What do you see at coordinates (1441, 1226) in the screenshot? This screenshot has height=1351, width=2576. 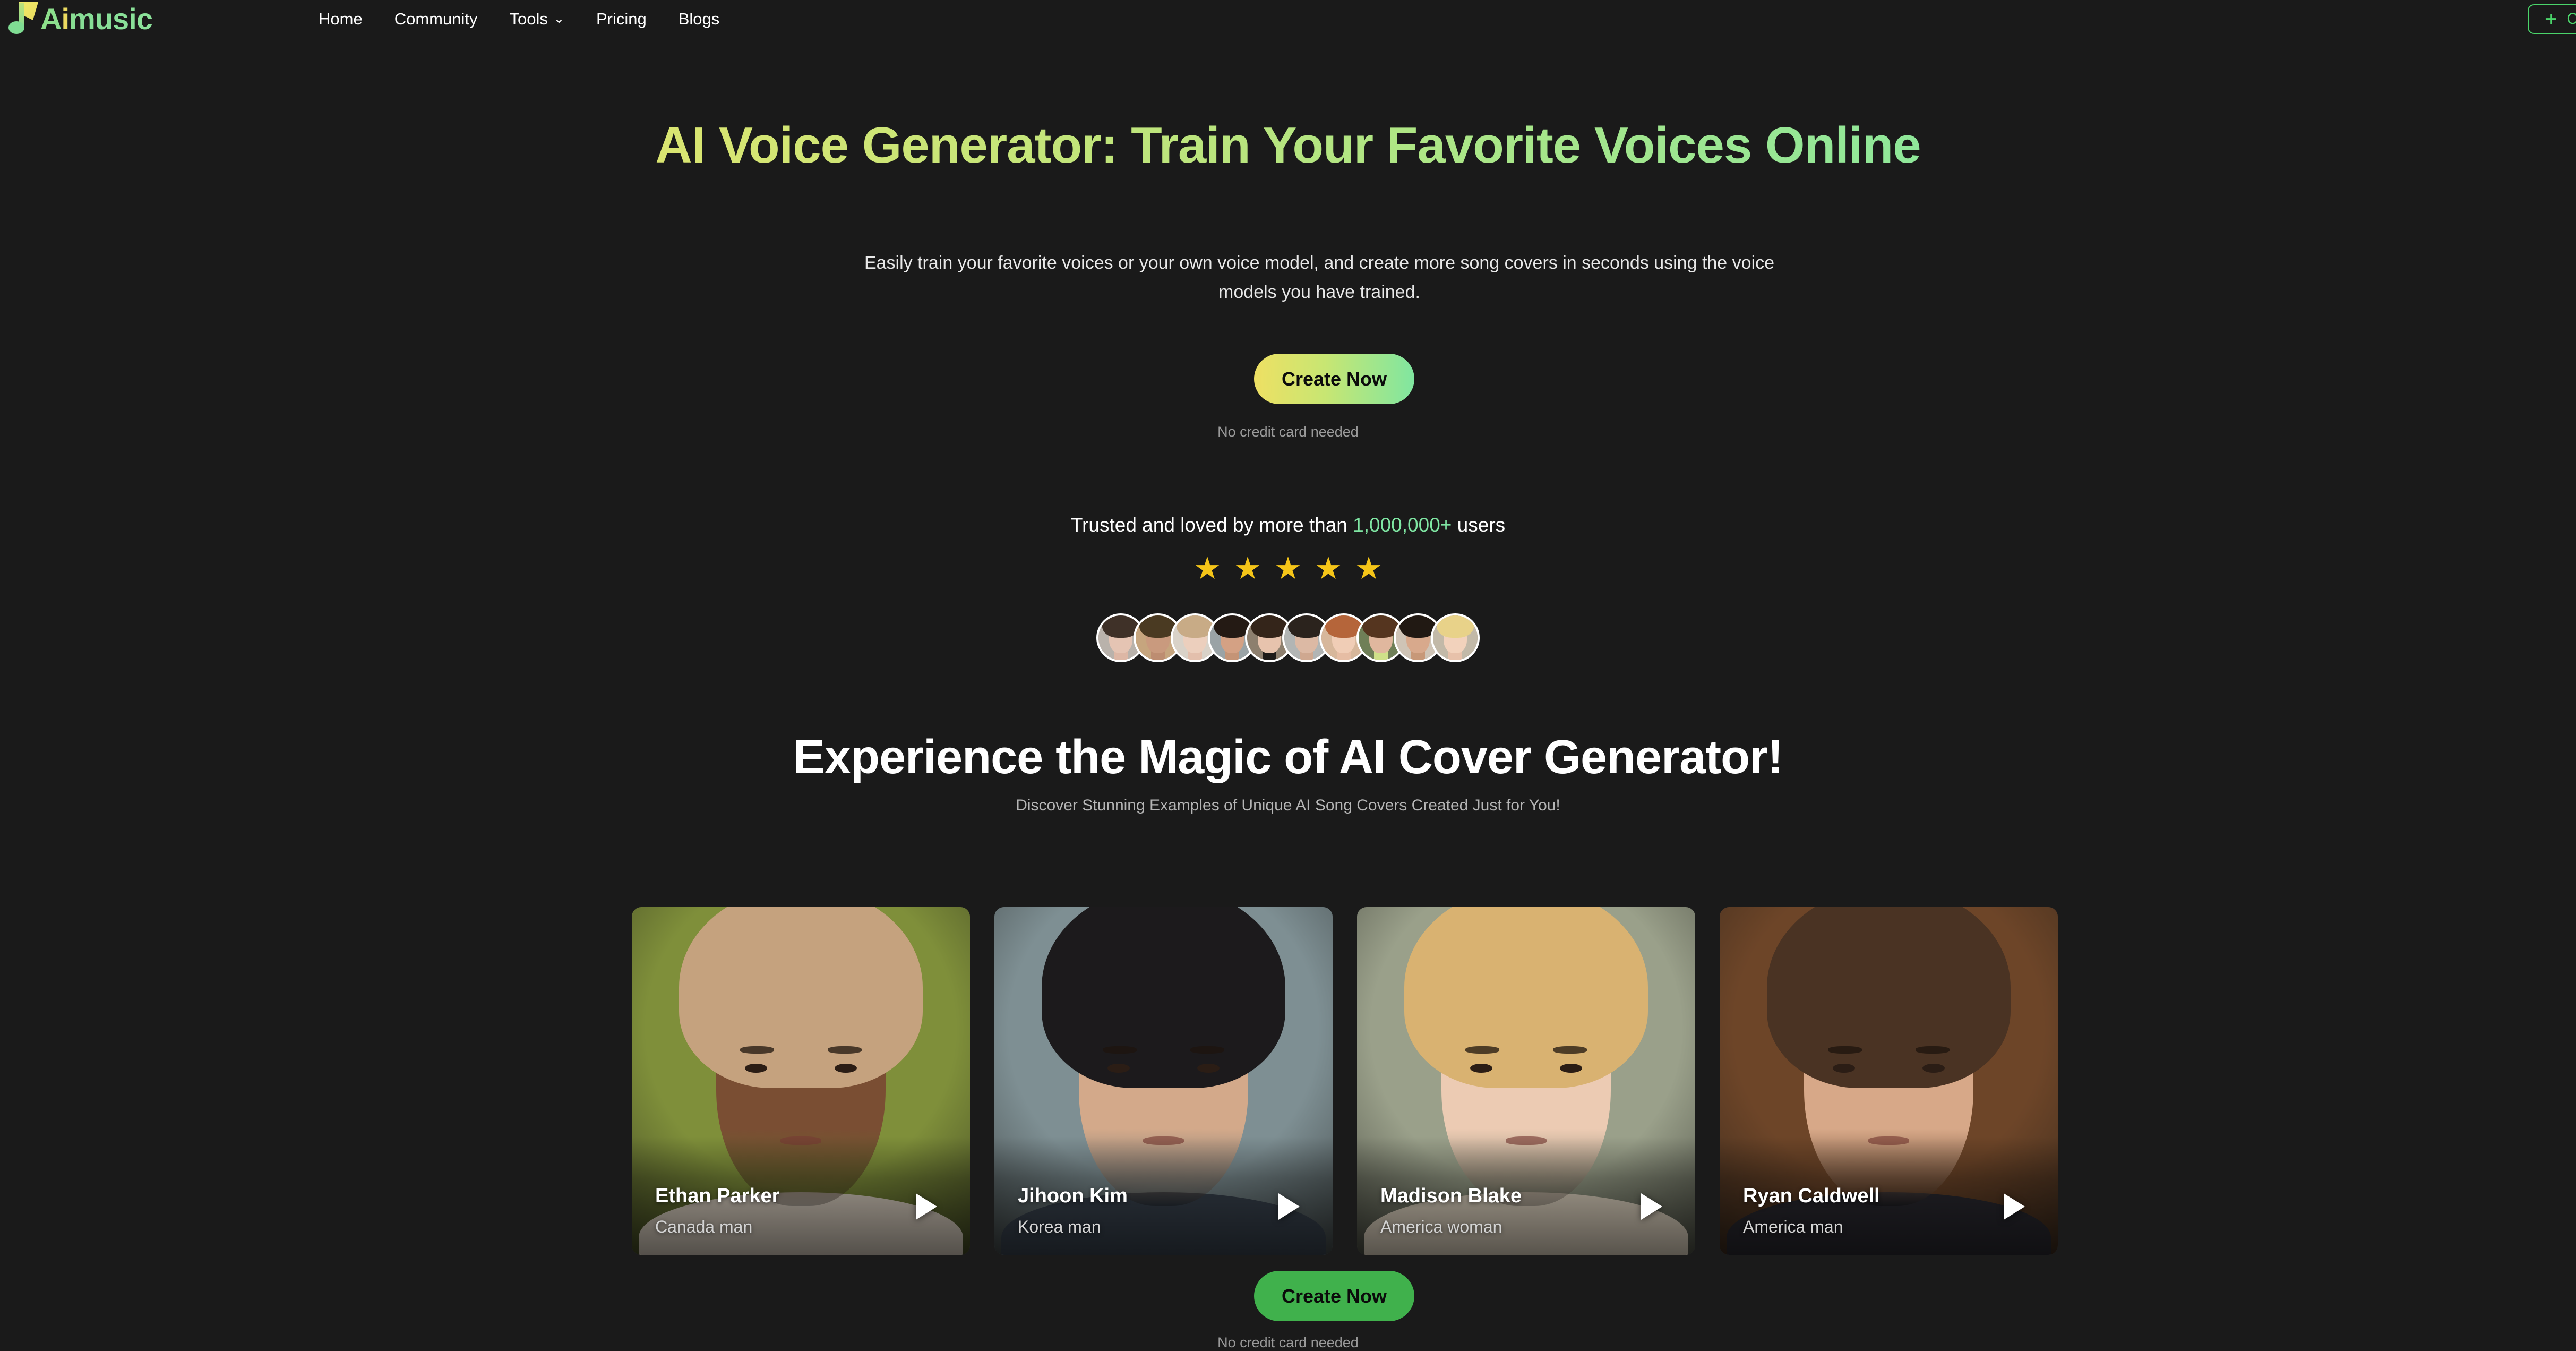 I see `voice-card-description: America woman` at bounding box center [1441, 1226].